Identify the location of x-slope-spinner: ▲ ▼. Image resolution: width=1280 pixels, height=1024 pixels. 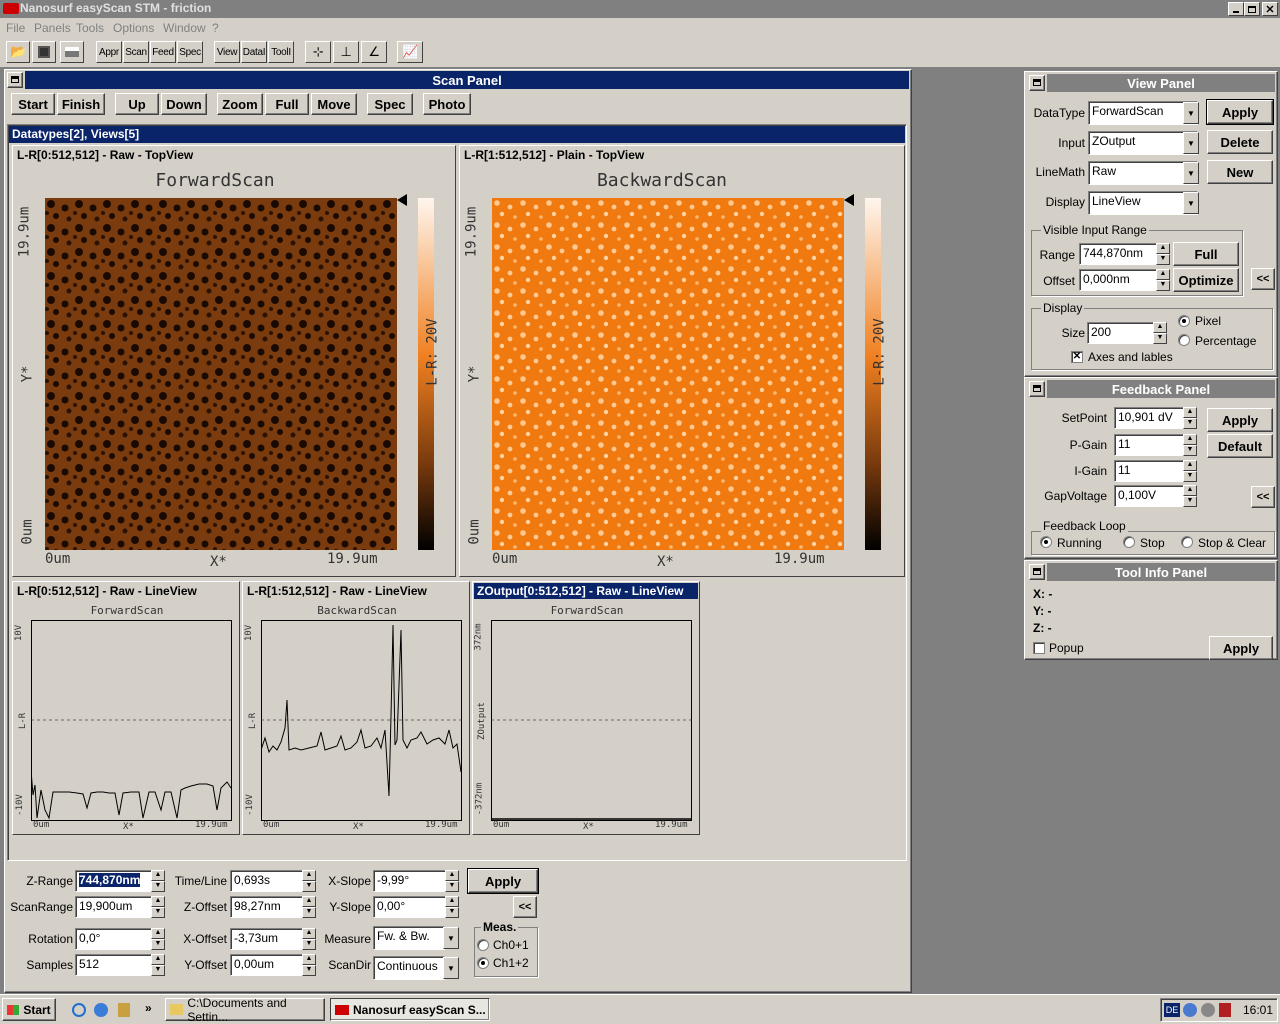
(452, 881).